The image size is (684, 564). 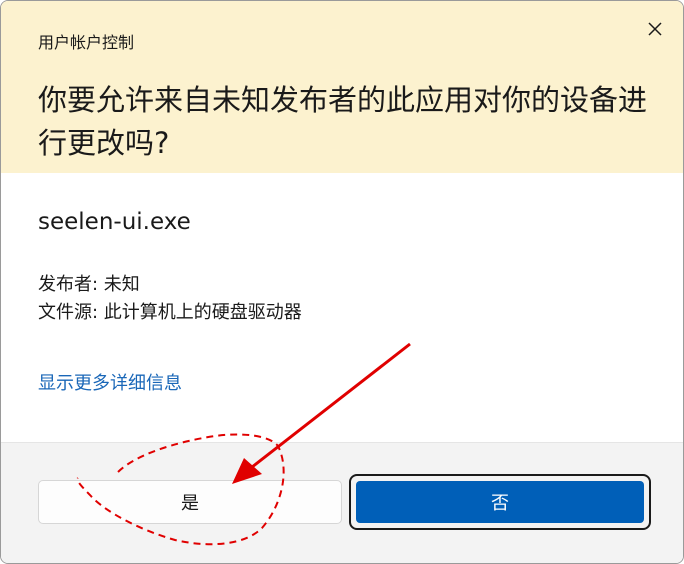 What do you see at coordinates (190, 502) in the screenshot?
I see `yes-button: 是` at bounding box center [190, 502].